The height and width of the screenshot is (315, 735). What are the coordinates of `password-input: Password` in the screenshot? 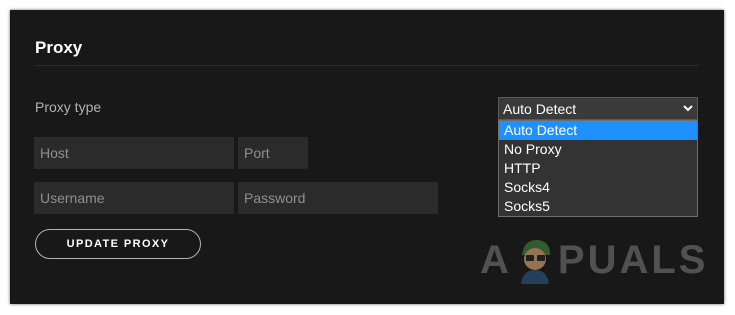 It's located at (338, 198).